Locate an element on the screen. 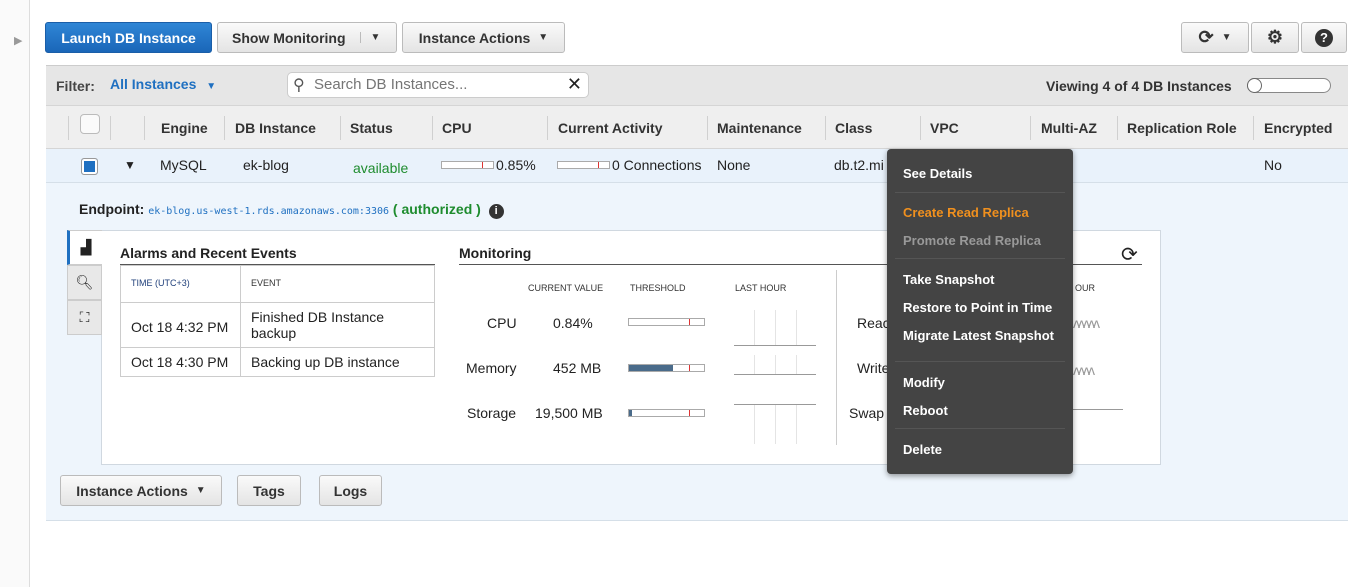 Image resolution: width=1357 pixels, height=587 pixels. menu-promote-read-replica: Promote Read Replica is located at coordinates (972, 240).